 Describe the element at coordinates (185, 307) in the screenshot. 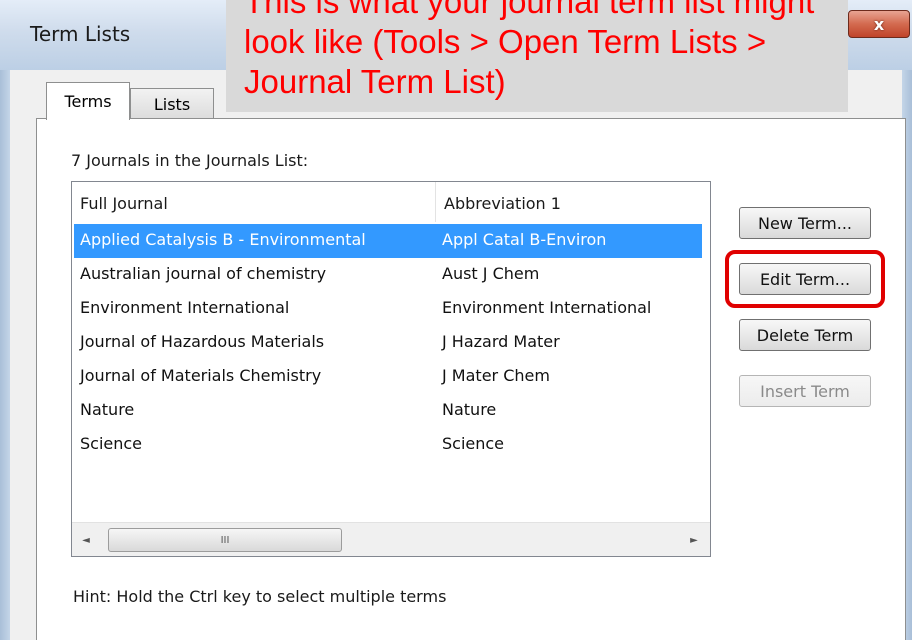

I see `cell-full-journal: Environment International` at that location.